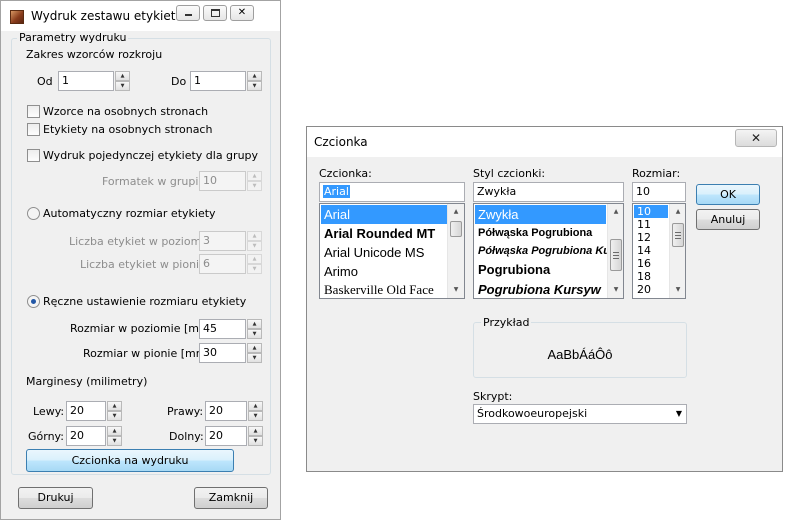 The width and height of the screenshot is (786, 522). Describe the element at coordinates (339, 271) in the screenshot. I see `font-item: Arimo` at that location.